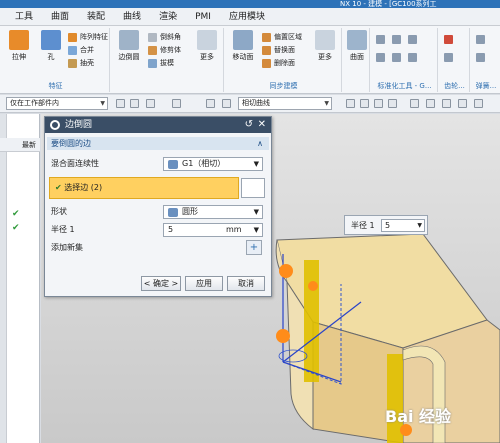  What do you see at coordinates (3, 278) in the screenshot?
I see `navigator-tab-strip` at bounding box center [3, 278].